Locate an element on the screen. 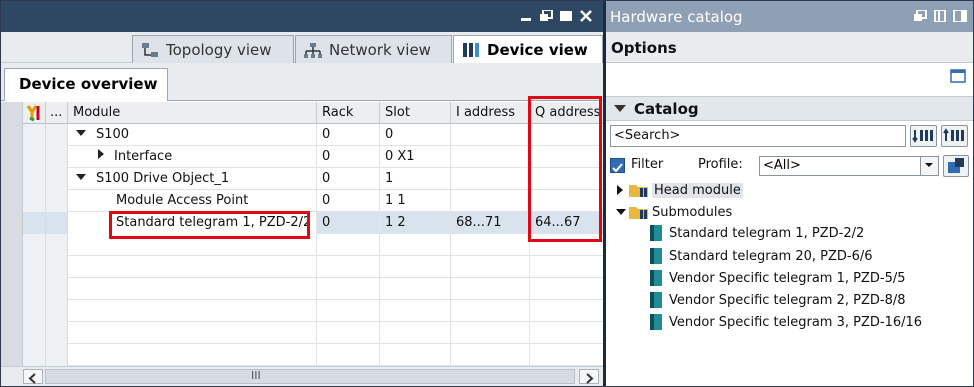 The height and width of the screenshot is (387, 974). scroll-left-button is located at coordinates (33, 376).